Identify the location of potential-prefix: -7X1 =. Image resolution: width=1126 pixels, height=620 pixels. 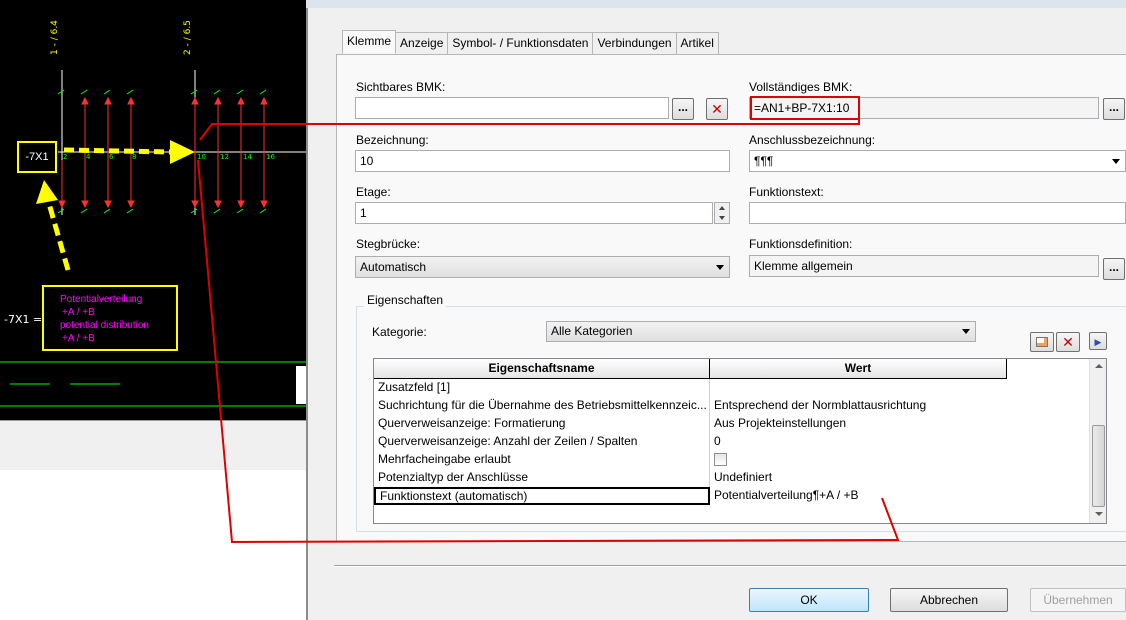
(23, 319).